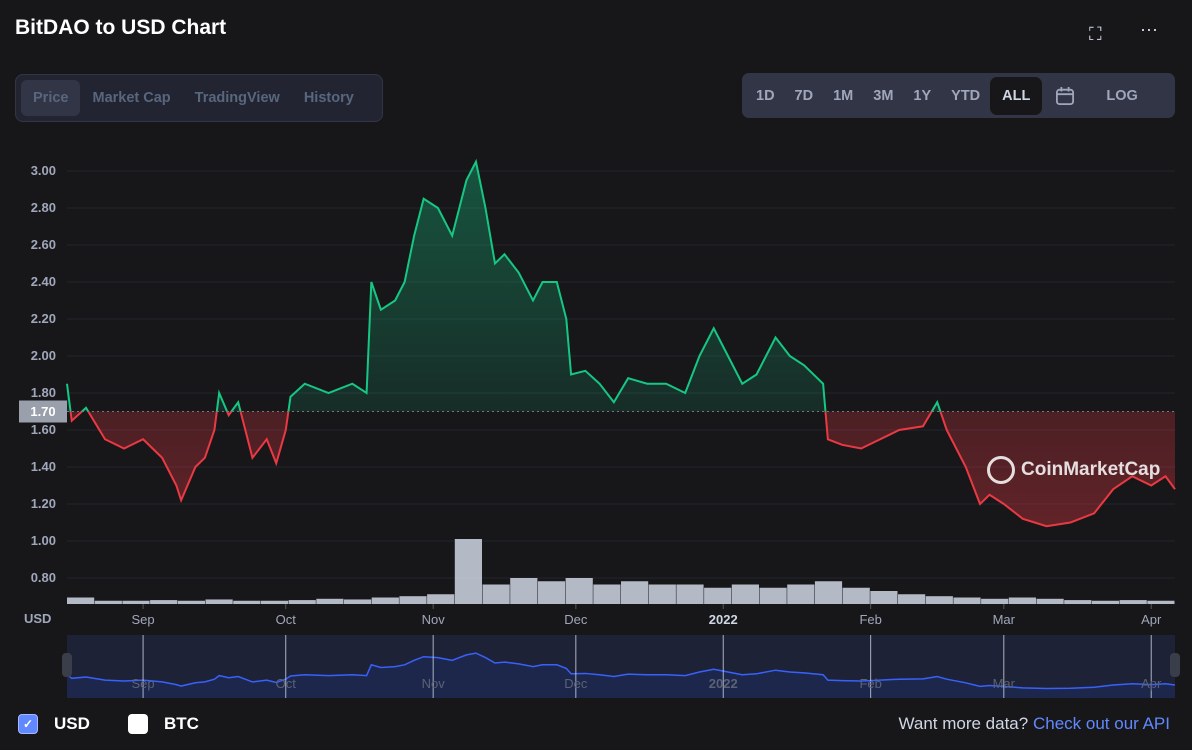 The width and height of the screenshot is (1192, 750). I want to click on currency-label: USD, so click(38, 618).